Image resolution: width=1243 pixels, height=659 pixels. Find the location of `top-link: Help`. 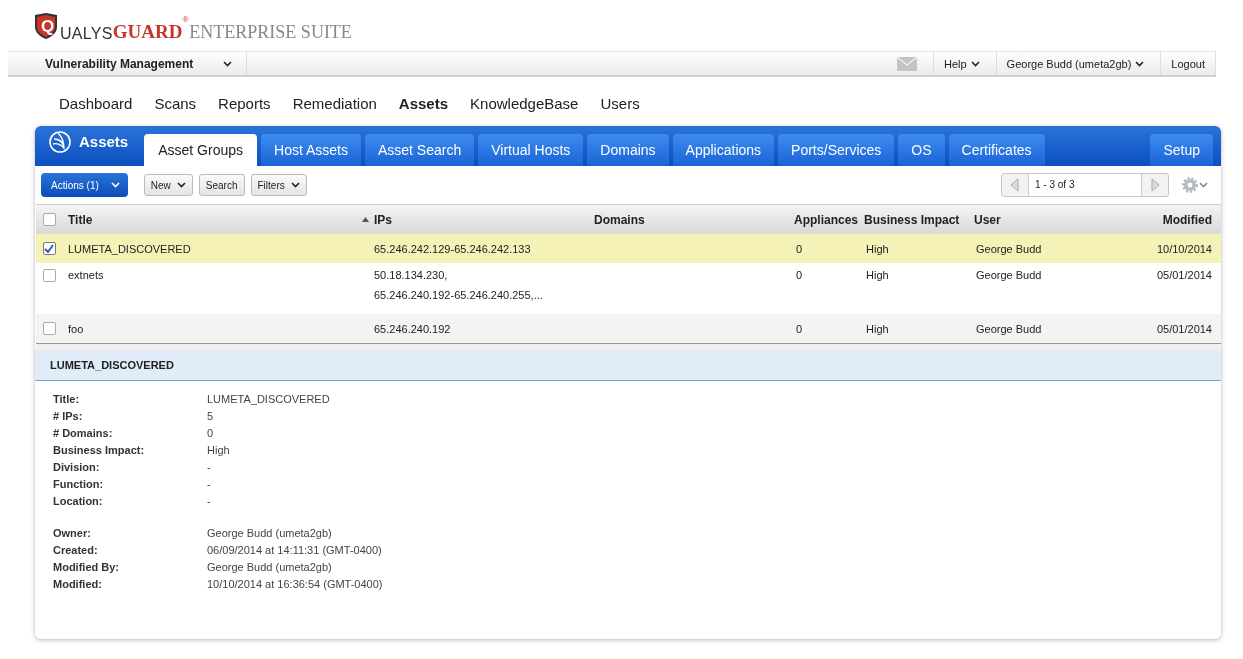

top-link: Help is located at coordinates (956, 63).